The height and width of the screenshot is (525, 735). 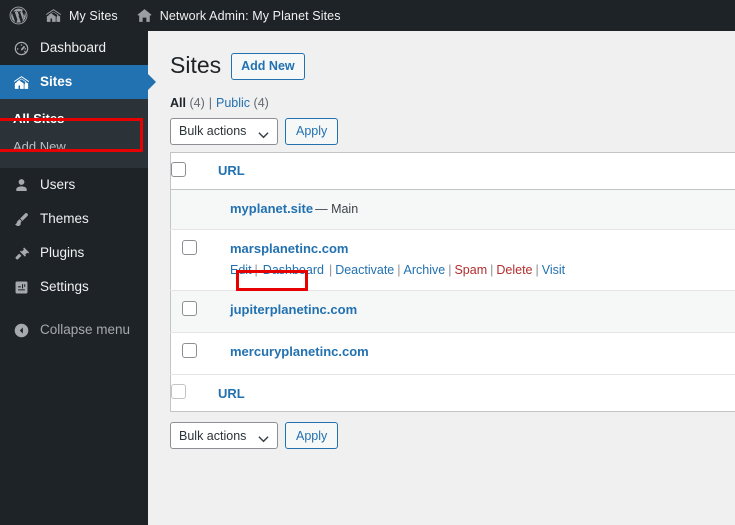 I want to click on site-url-link: myplanet.site, so click(x=271, y=208).